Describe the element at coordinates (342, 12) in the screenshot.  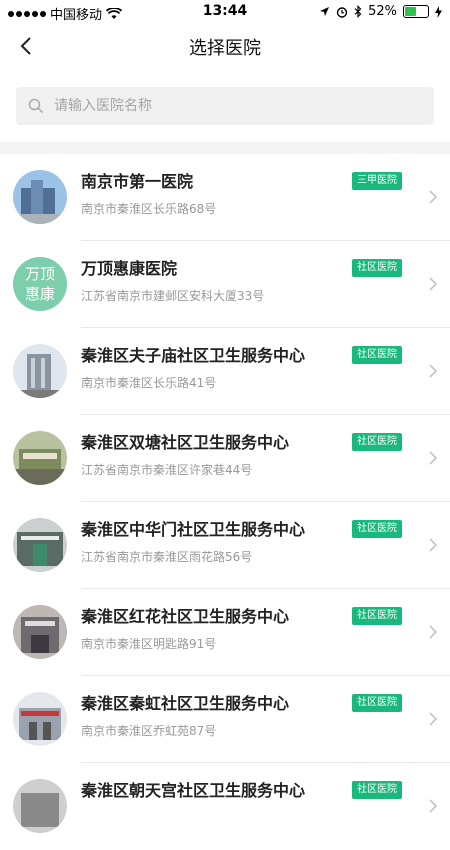
I see `alarm-icon` at that location.